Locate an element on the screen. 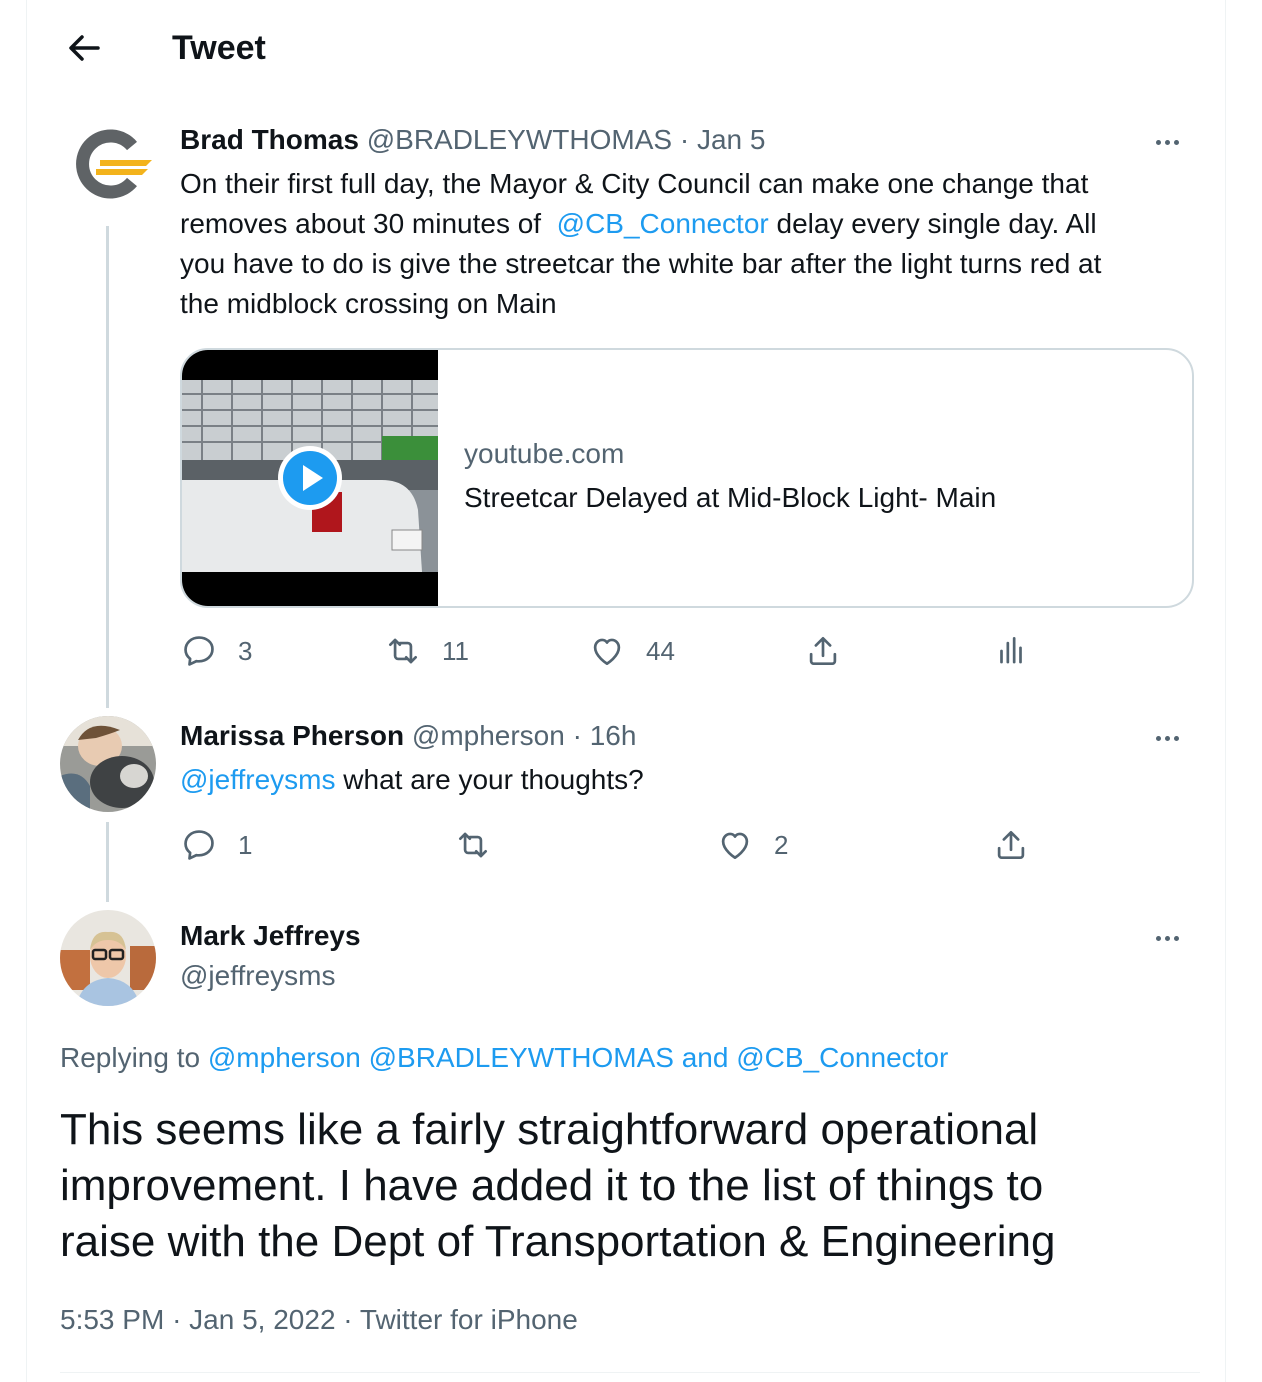 This screenshot has height=1382, width=1262. reply-button: 3 is located at coordinates (216, 651).